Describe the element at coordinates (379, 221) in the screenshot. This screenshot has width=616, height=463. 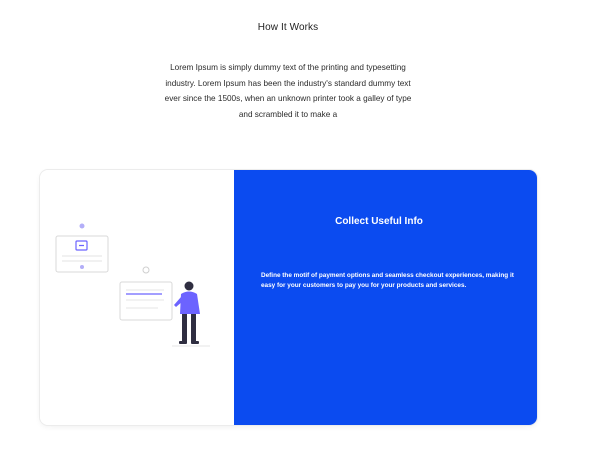
I see `panel-title: Collect Useful Info` at that location.